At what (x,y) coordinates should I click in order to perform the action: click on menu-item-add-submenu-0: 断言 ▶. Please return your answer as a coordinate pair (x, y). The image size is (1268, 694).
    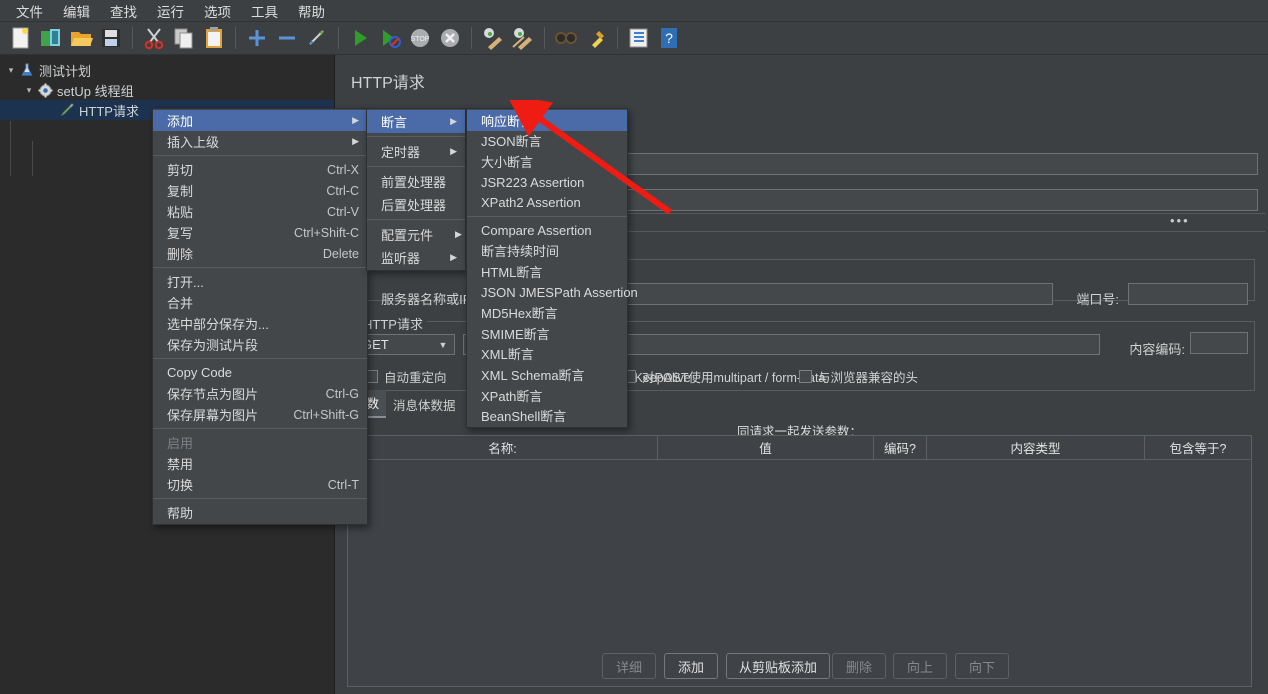
    Looking at the image, I should click on (416, 121).